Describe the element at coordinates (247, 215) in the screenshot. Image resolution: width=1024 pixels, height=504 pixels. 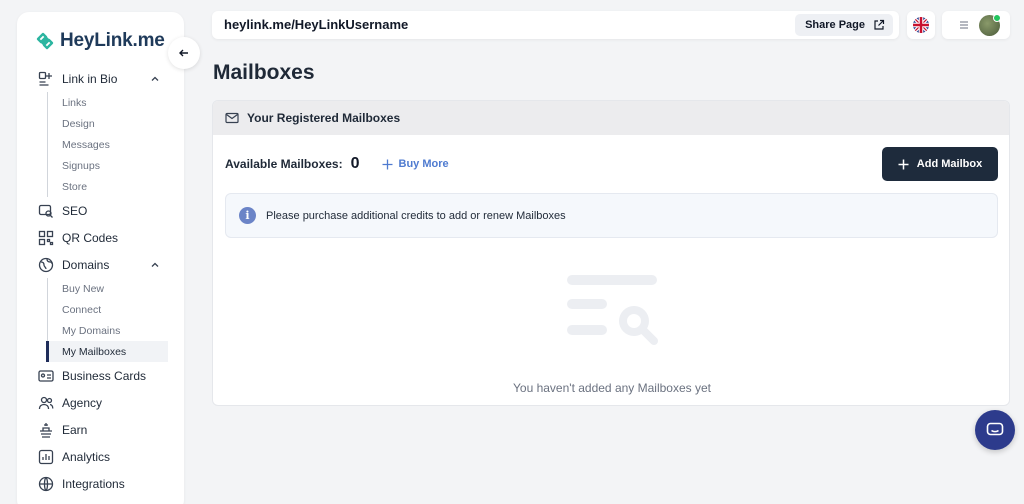
I see `info-icon: i` at that location.